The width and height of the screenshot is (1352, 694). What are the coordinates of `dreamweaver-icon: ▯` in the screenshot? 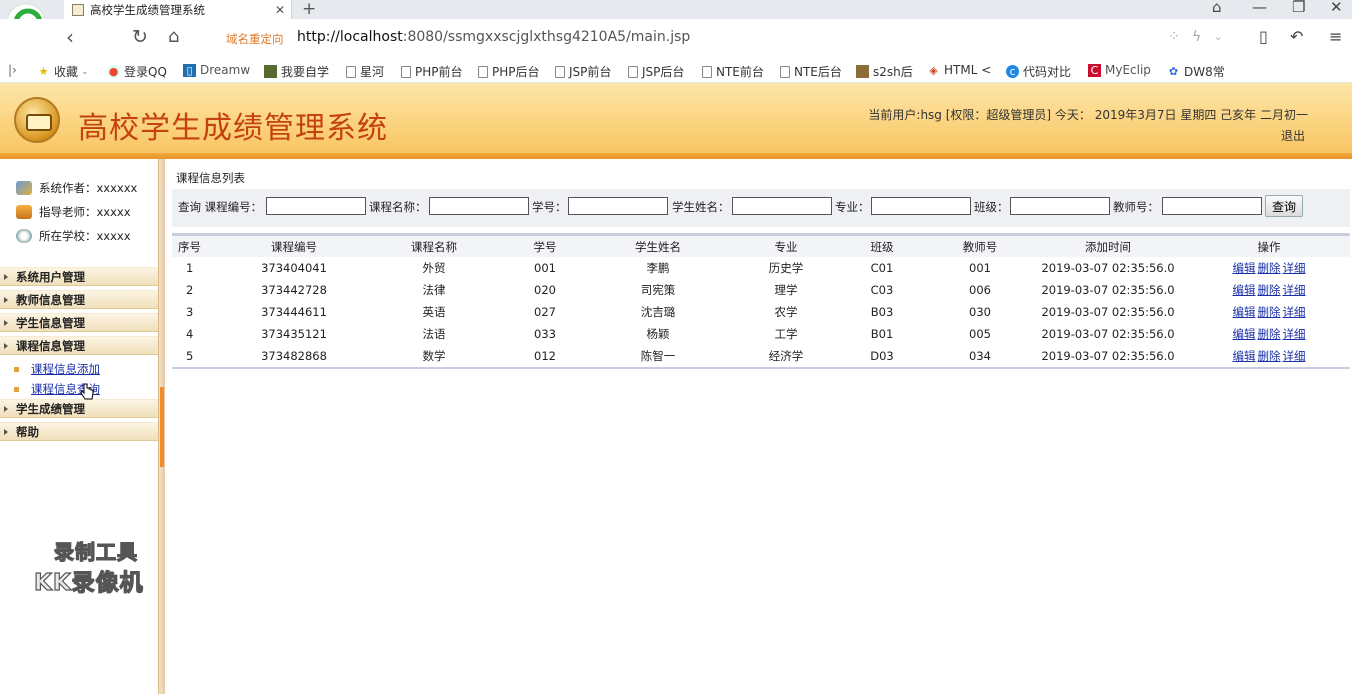 It's located at (189, 70).